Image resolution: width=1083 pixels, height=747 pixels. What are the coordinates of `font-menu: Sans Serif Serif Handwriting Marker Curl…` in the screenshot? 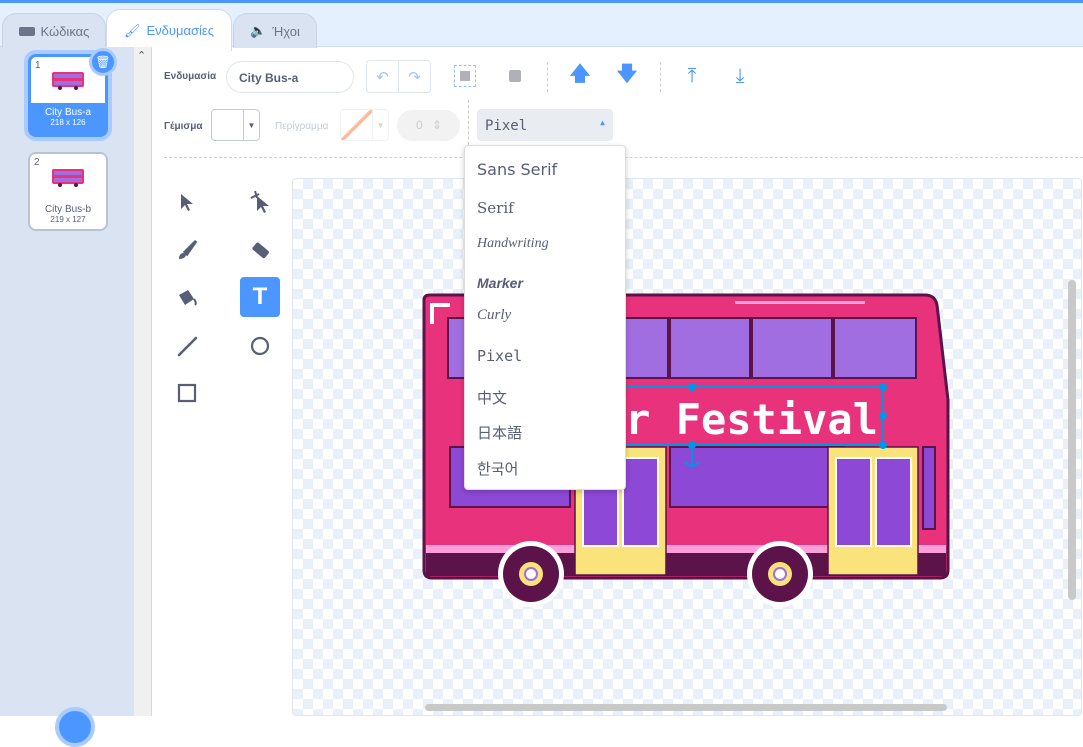 It's located at (545, 317).